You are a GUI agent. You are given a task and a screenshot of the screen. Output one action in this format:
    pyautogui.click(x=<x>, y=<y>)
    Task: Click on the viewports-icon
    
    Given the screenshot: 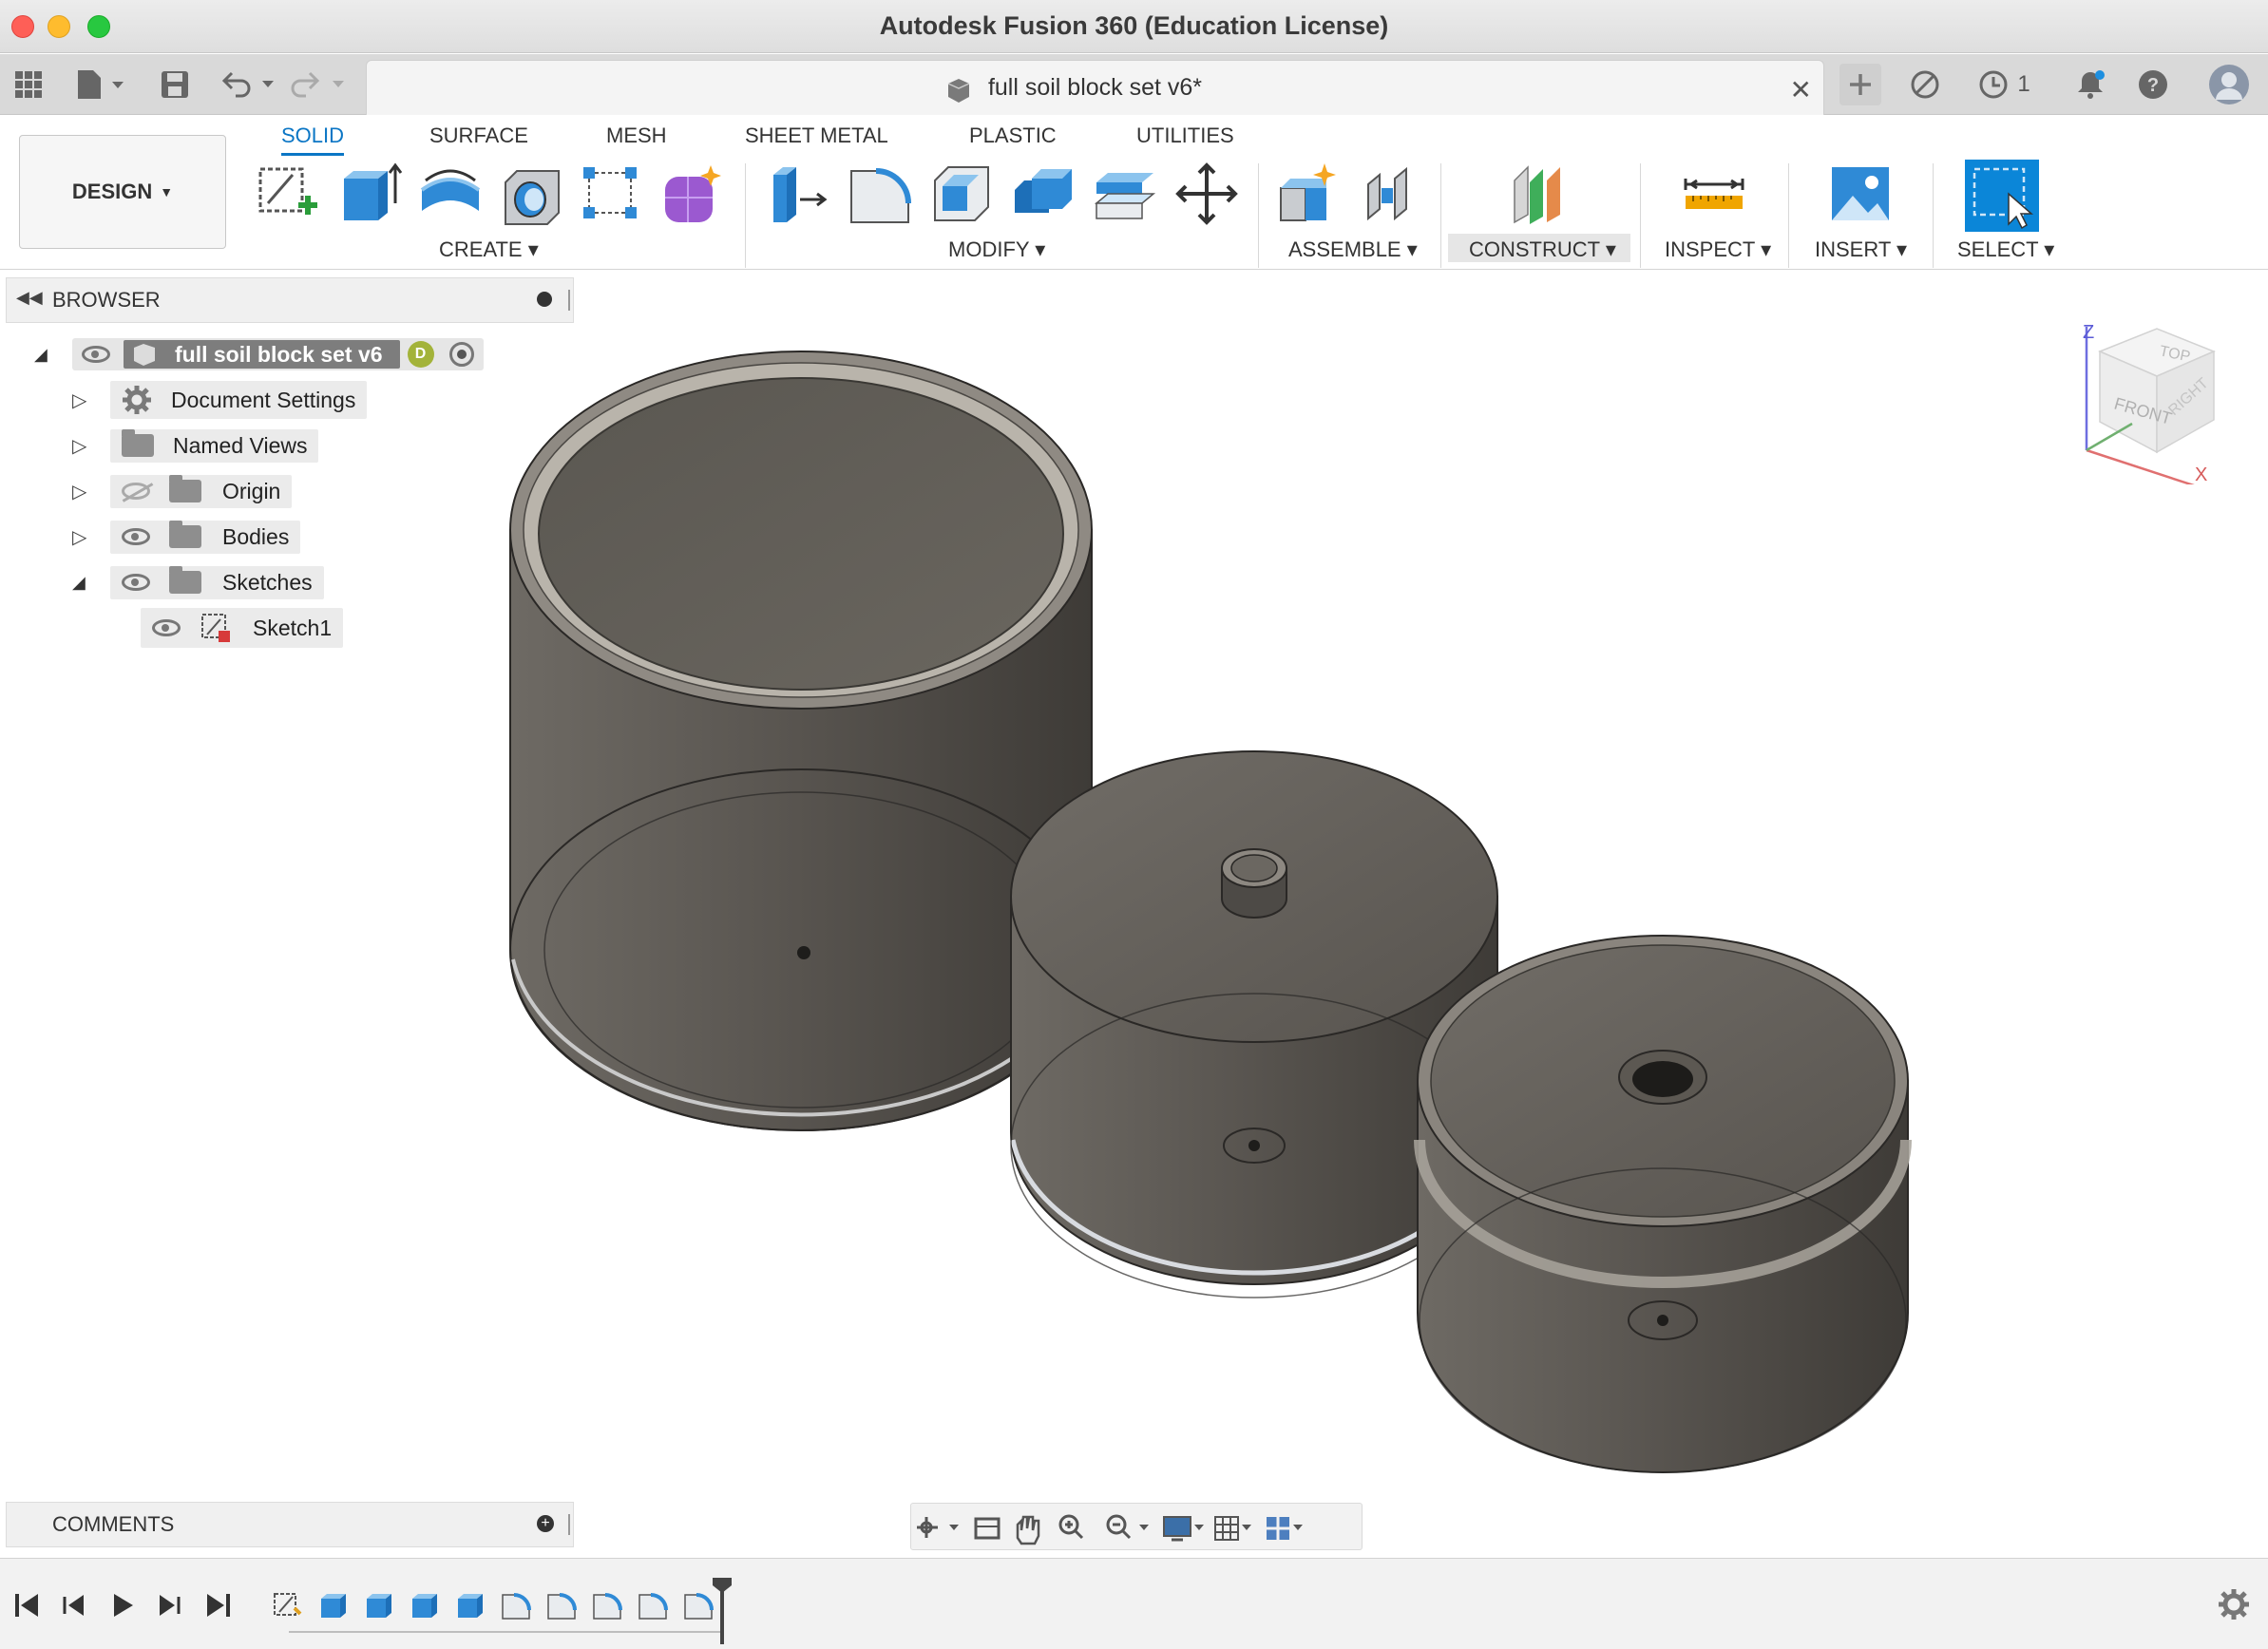 What is the action you would take?
    pyautogui.click(x=1285, y=1528)
    